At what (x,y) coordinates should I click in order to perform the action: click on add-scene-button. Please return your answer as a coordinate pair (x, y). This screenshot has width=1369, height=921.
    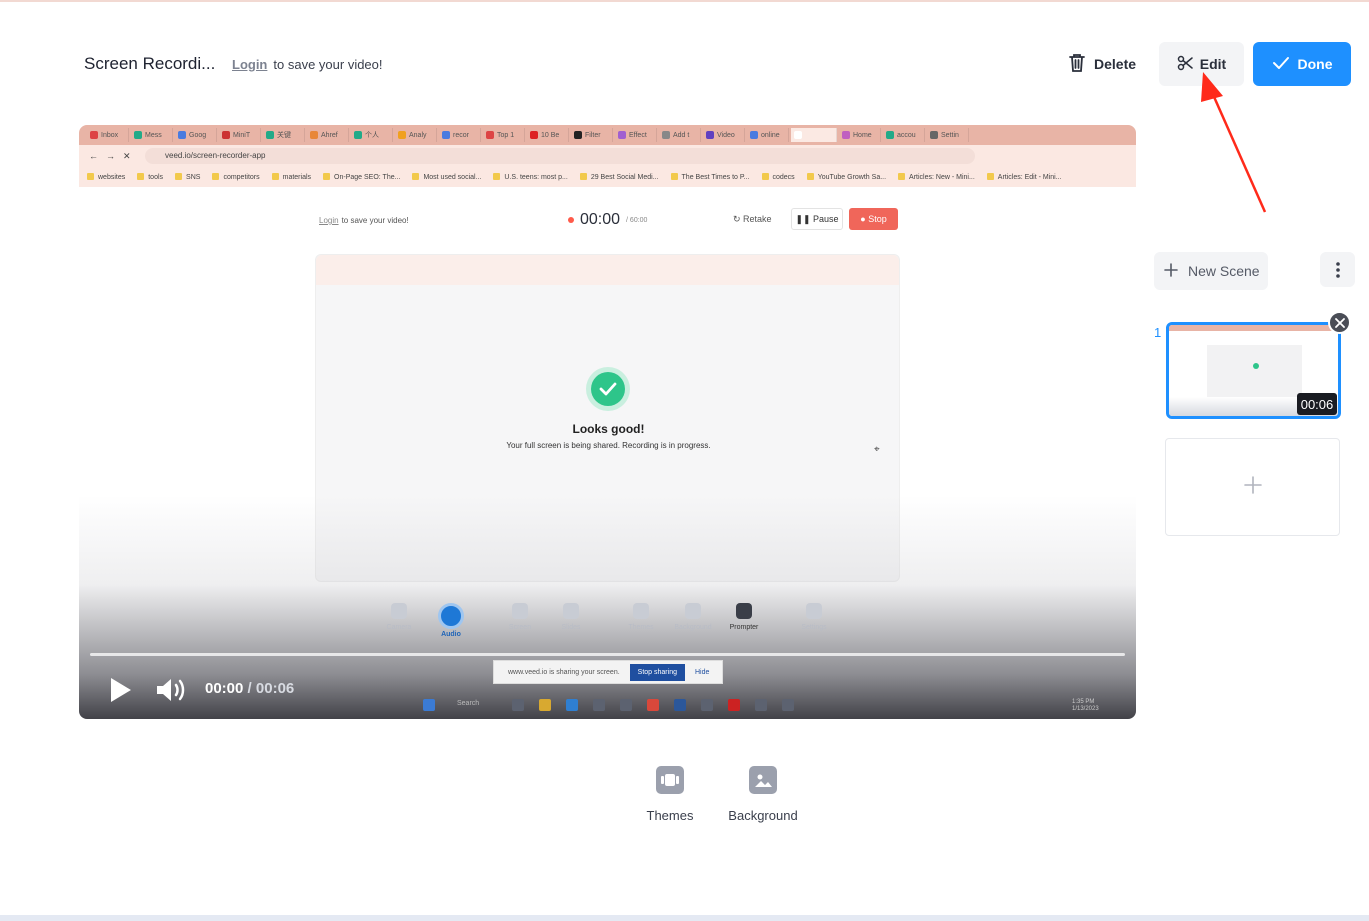
    Looking at the image, I should click on (1252, 487).